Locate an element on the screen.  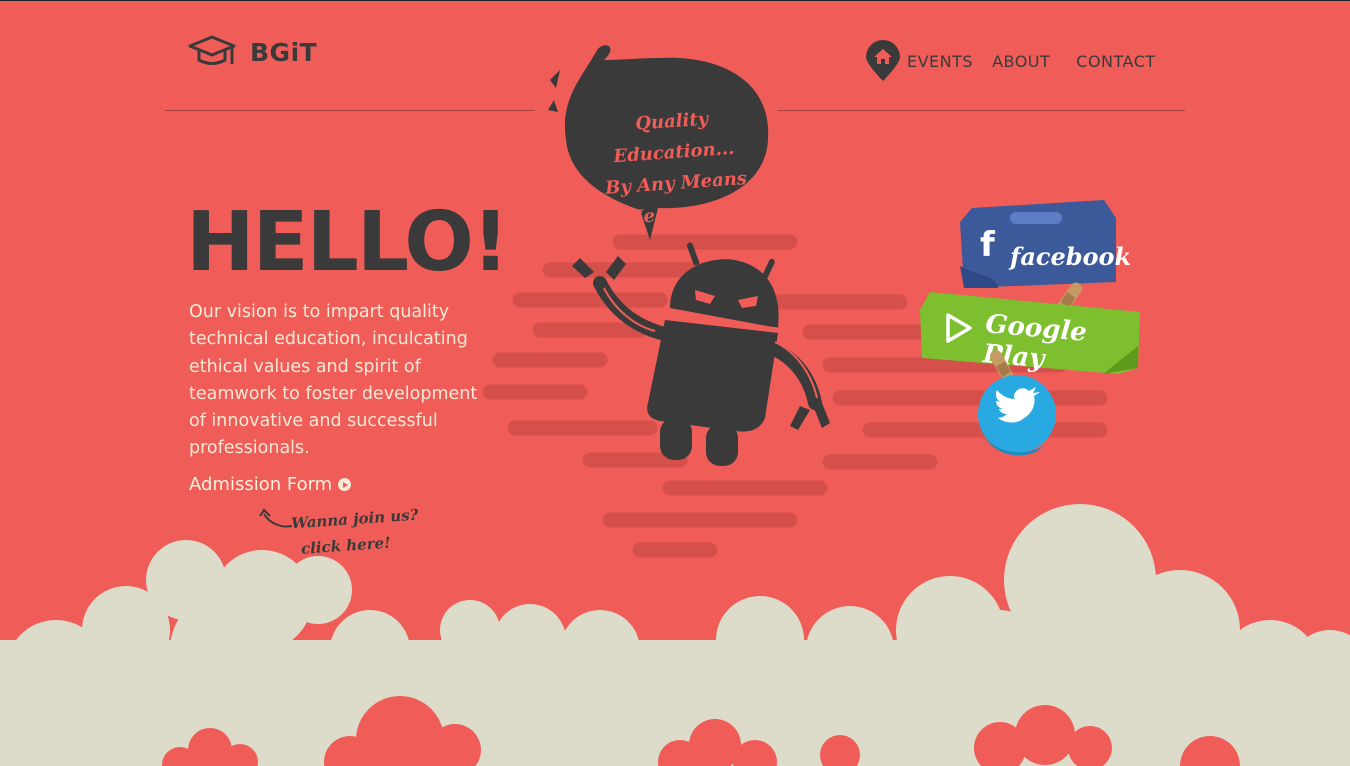
nav-events: EVENTS is located at coordinates (940, 61).